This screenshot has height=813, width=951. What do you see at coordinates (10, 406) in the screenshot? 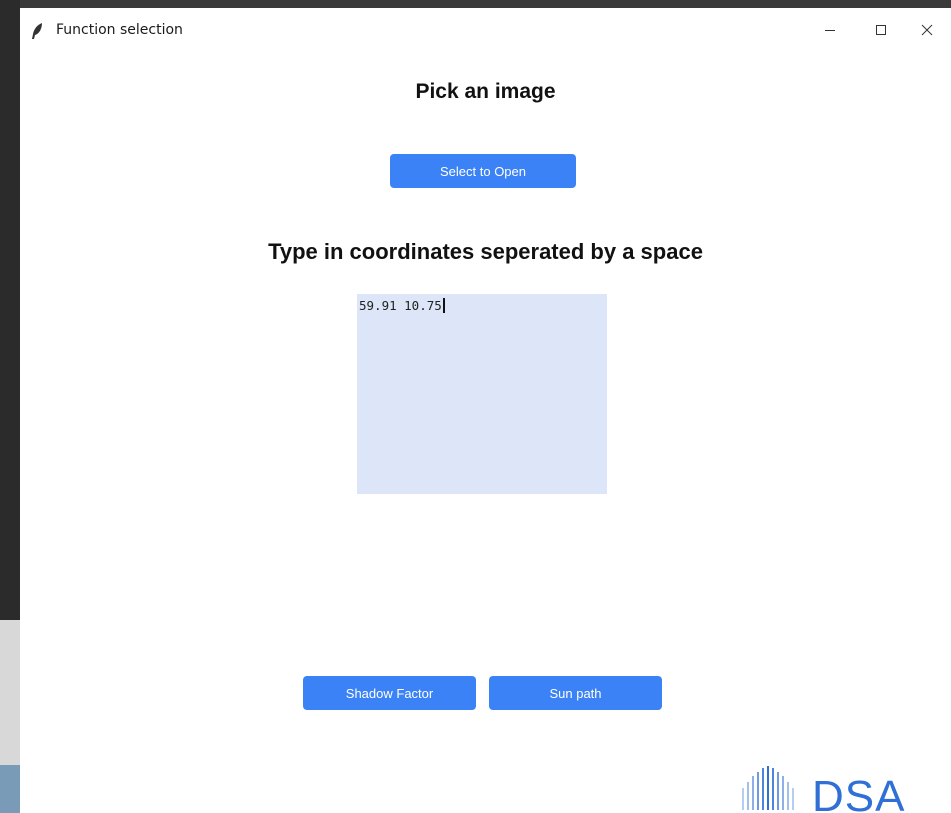
I see `desktop-background` at bounding box center [10, 406].